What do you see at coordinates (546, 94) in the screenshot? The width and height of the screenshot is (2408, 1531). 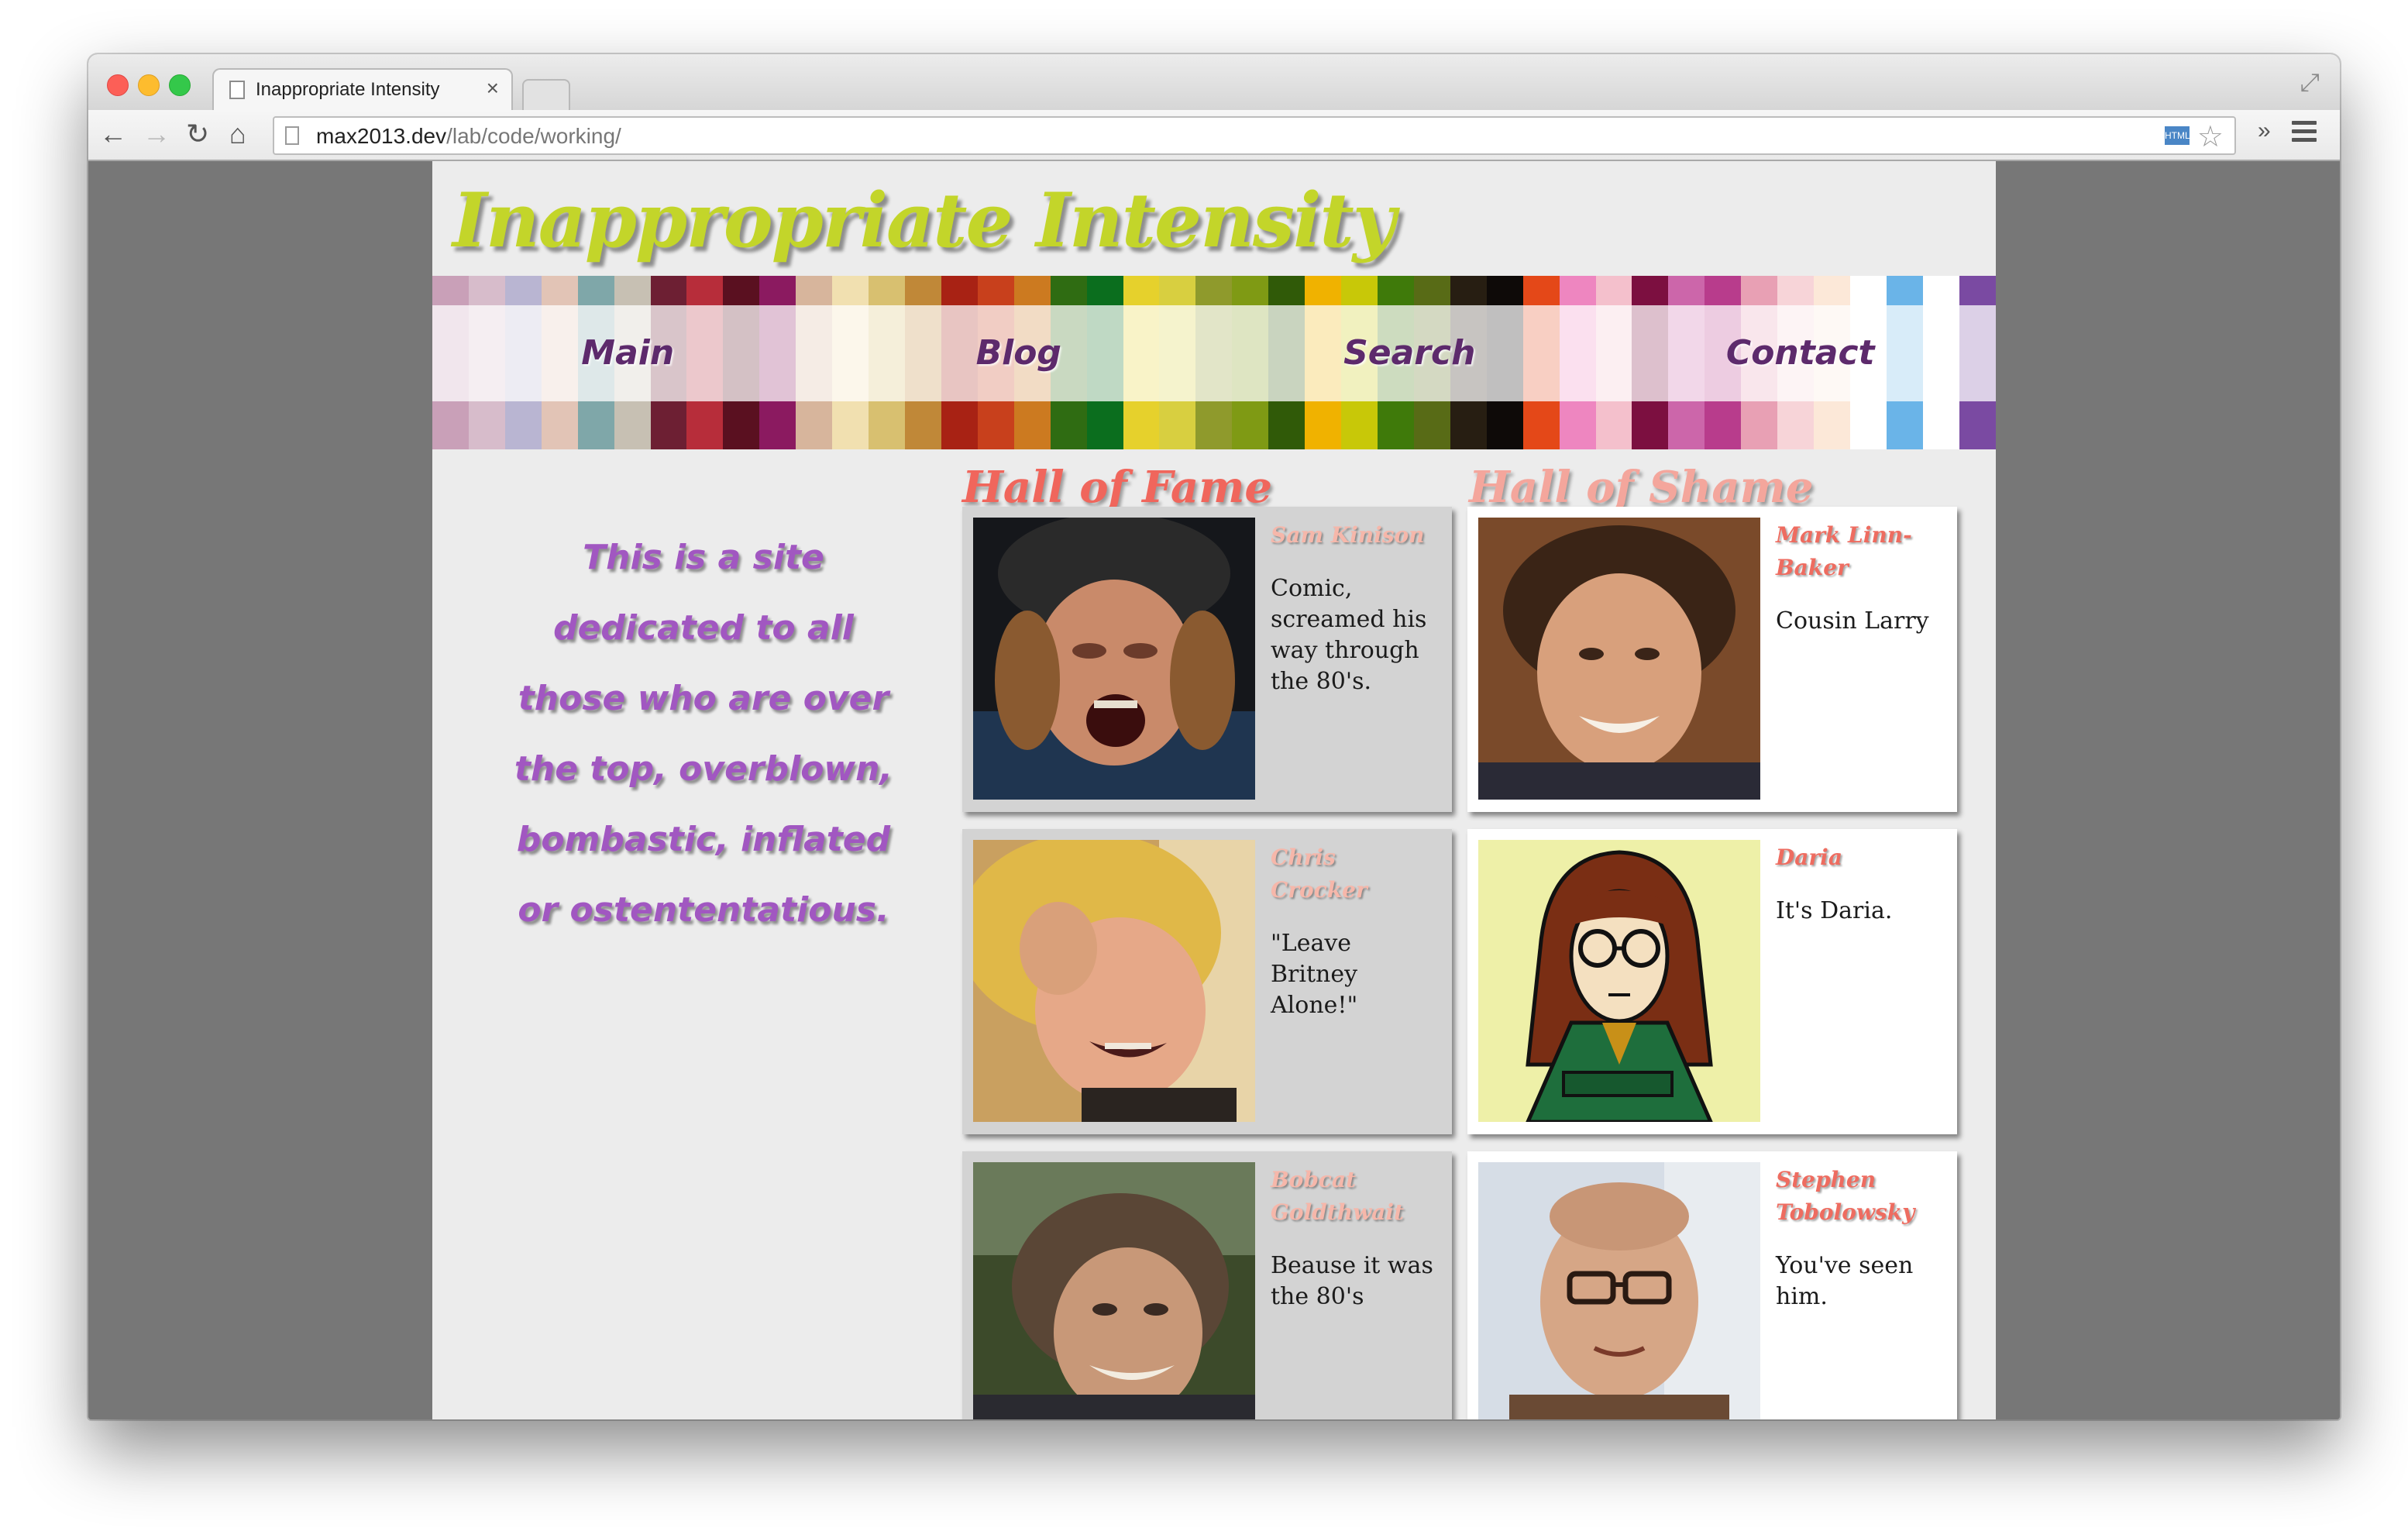 I see `new-tab-button` at bounding box center [546, 94].